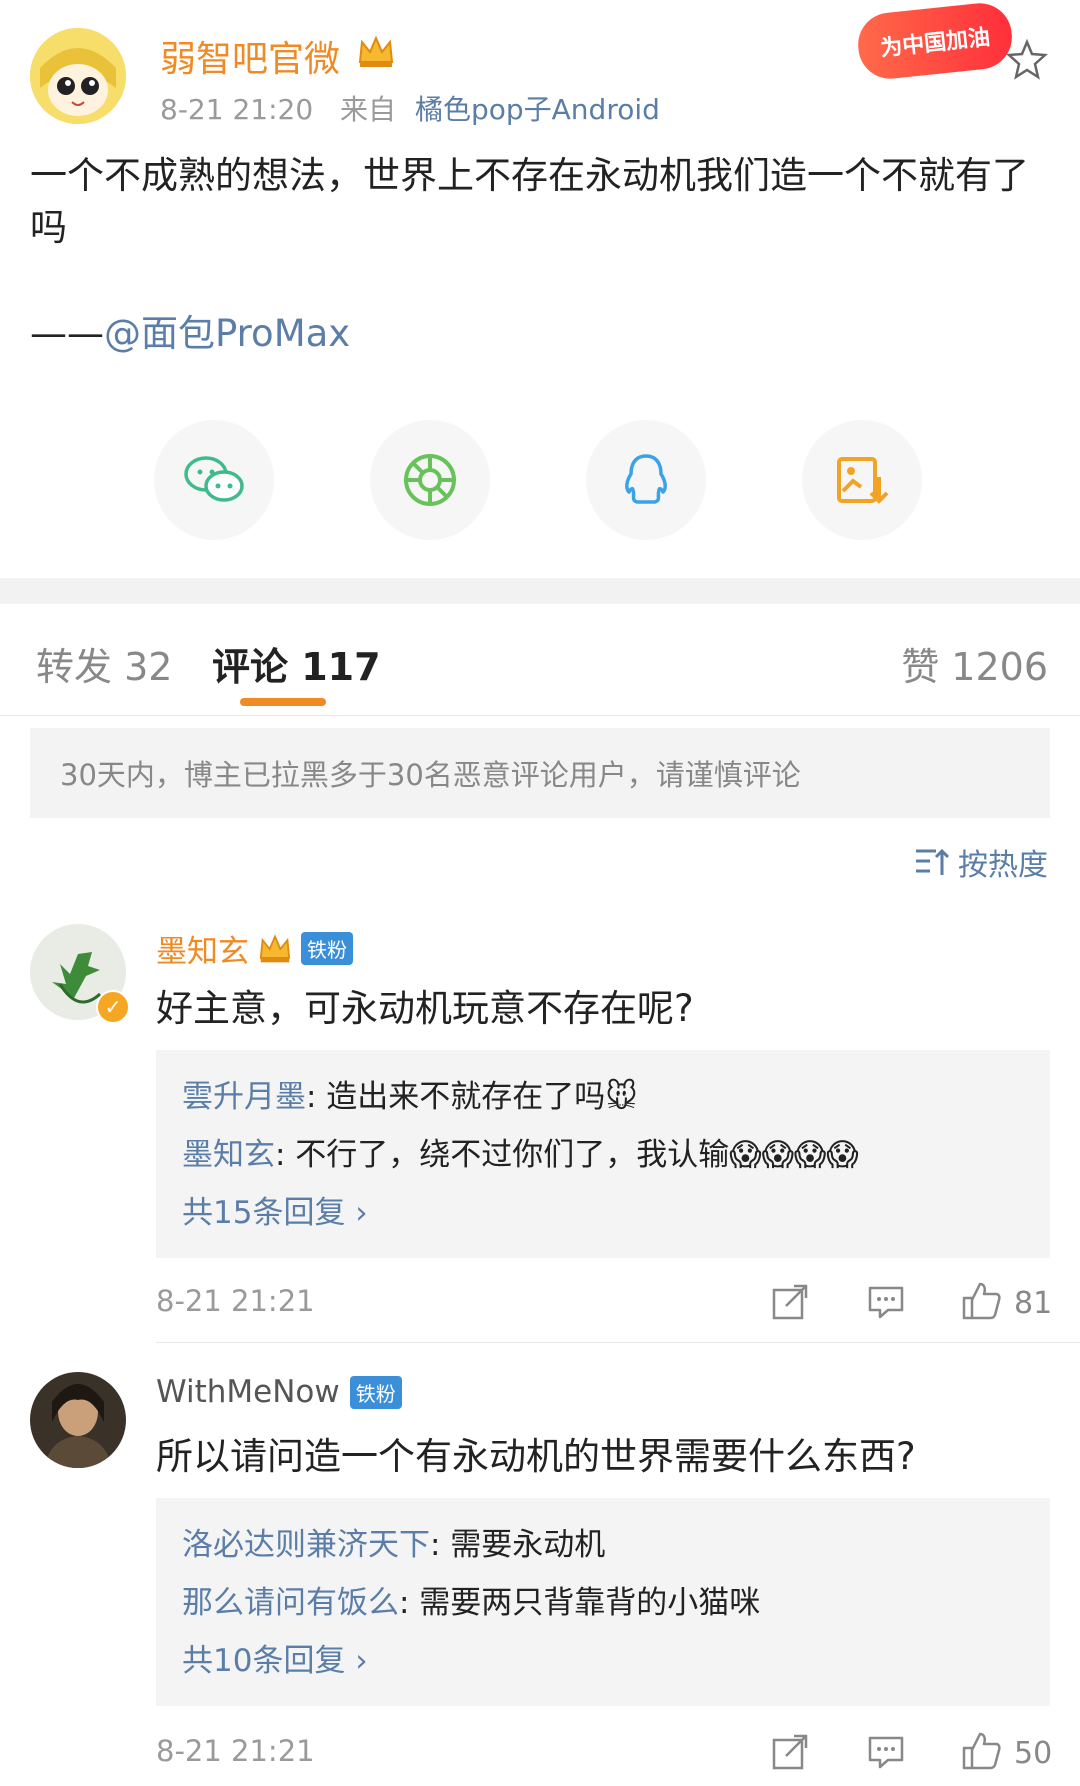 The image size is (1080, 1786). I want to click on like-count: 50, so click(1033, 1753).